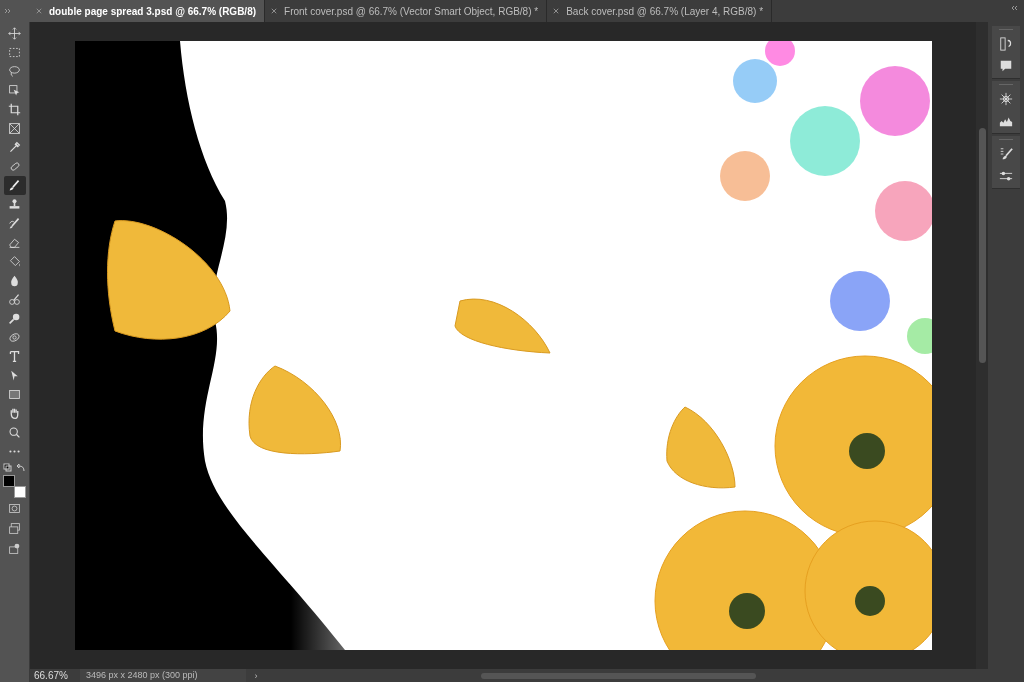  What do you see at coordinates (14, 90) in the screenshot?
I see `object-select-icon` at bounding box center [14, 90].